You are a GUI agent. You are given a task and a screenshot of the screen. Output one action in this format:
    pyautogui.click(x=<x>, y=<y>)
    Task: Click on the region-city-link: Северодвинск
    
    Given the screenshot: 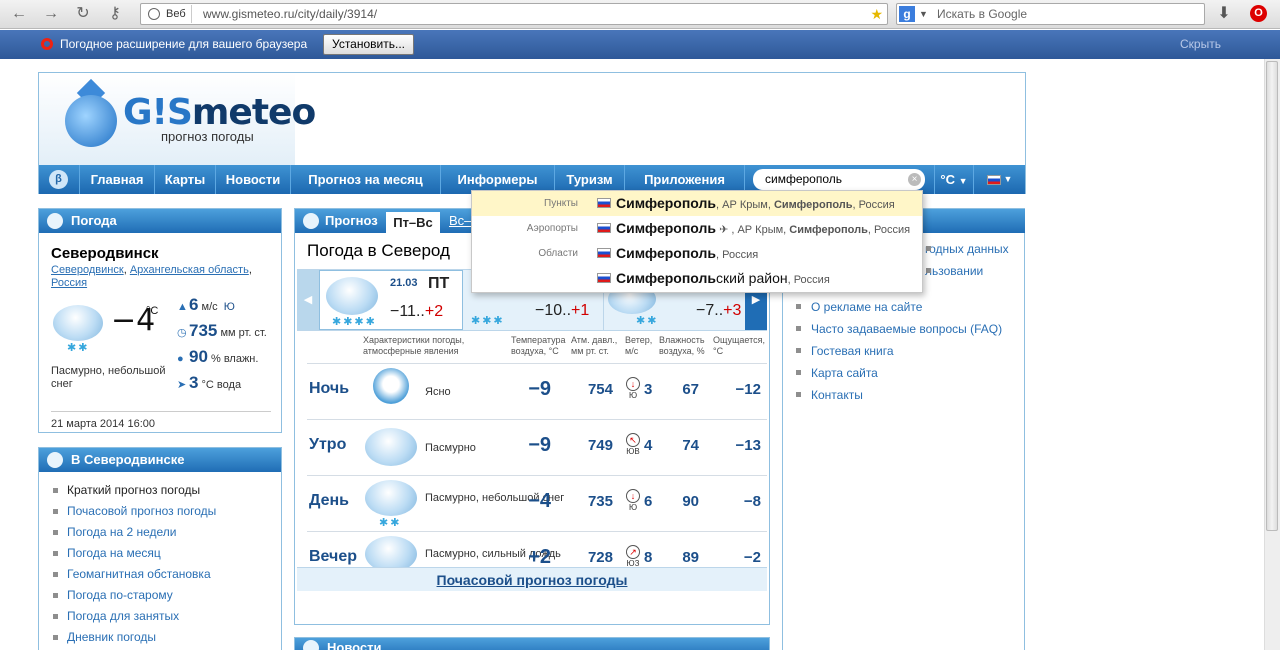 What is the action you would take?
    pyautogui.click(x=87, y=270)
    